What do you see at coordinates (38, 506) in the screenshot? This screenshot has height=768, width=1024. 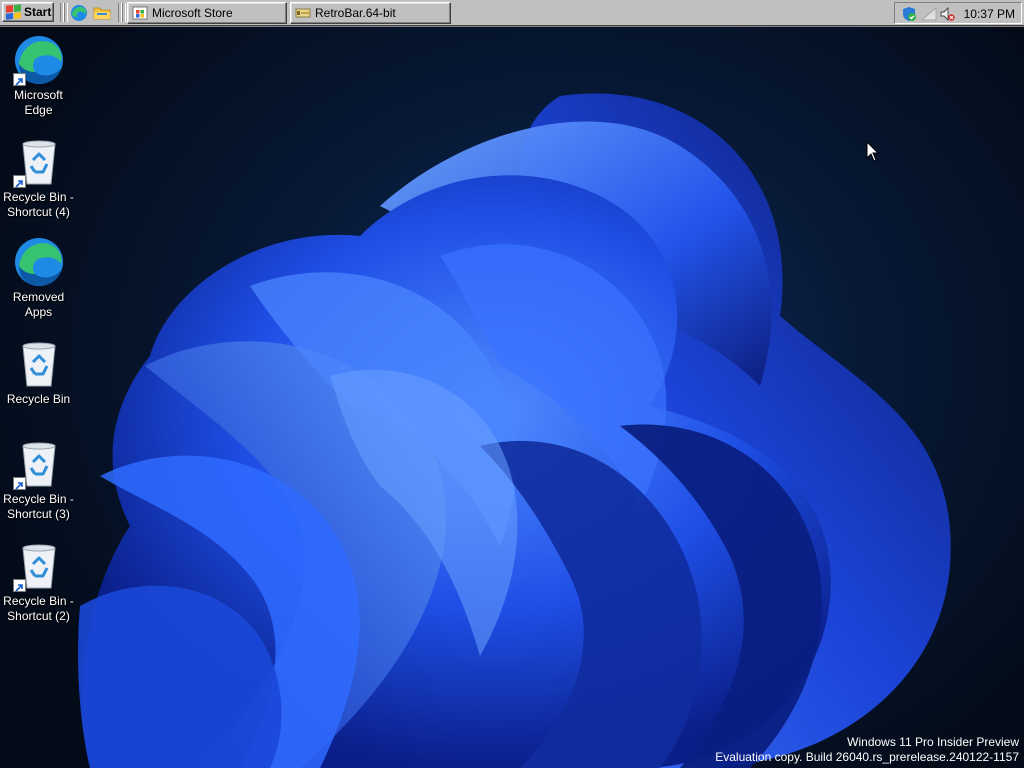 I see `desktop-icon-label: Recycle Bin - Shortcut (3)` at bounding box center [38, 506].